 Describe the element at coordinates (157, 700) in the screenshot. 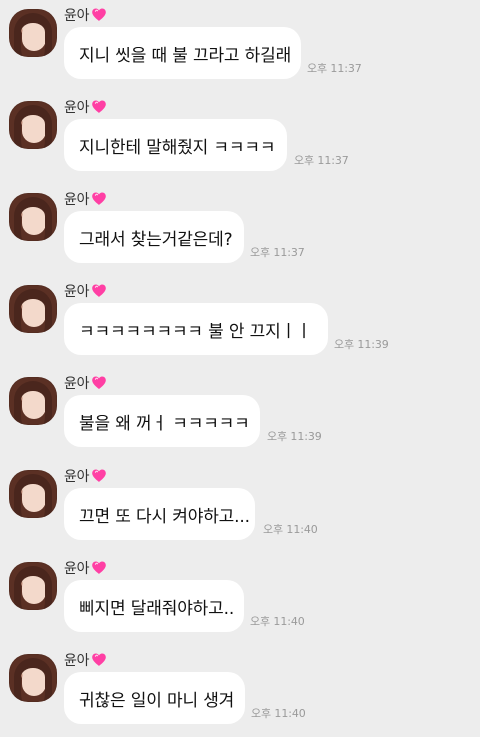

I see `message-text: 귀찮은 일이 마니 생겨` at that location.